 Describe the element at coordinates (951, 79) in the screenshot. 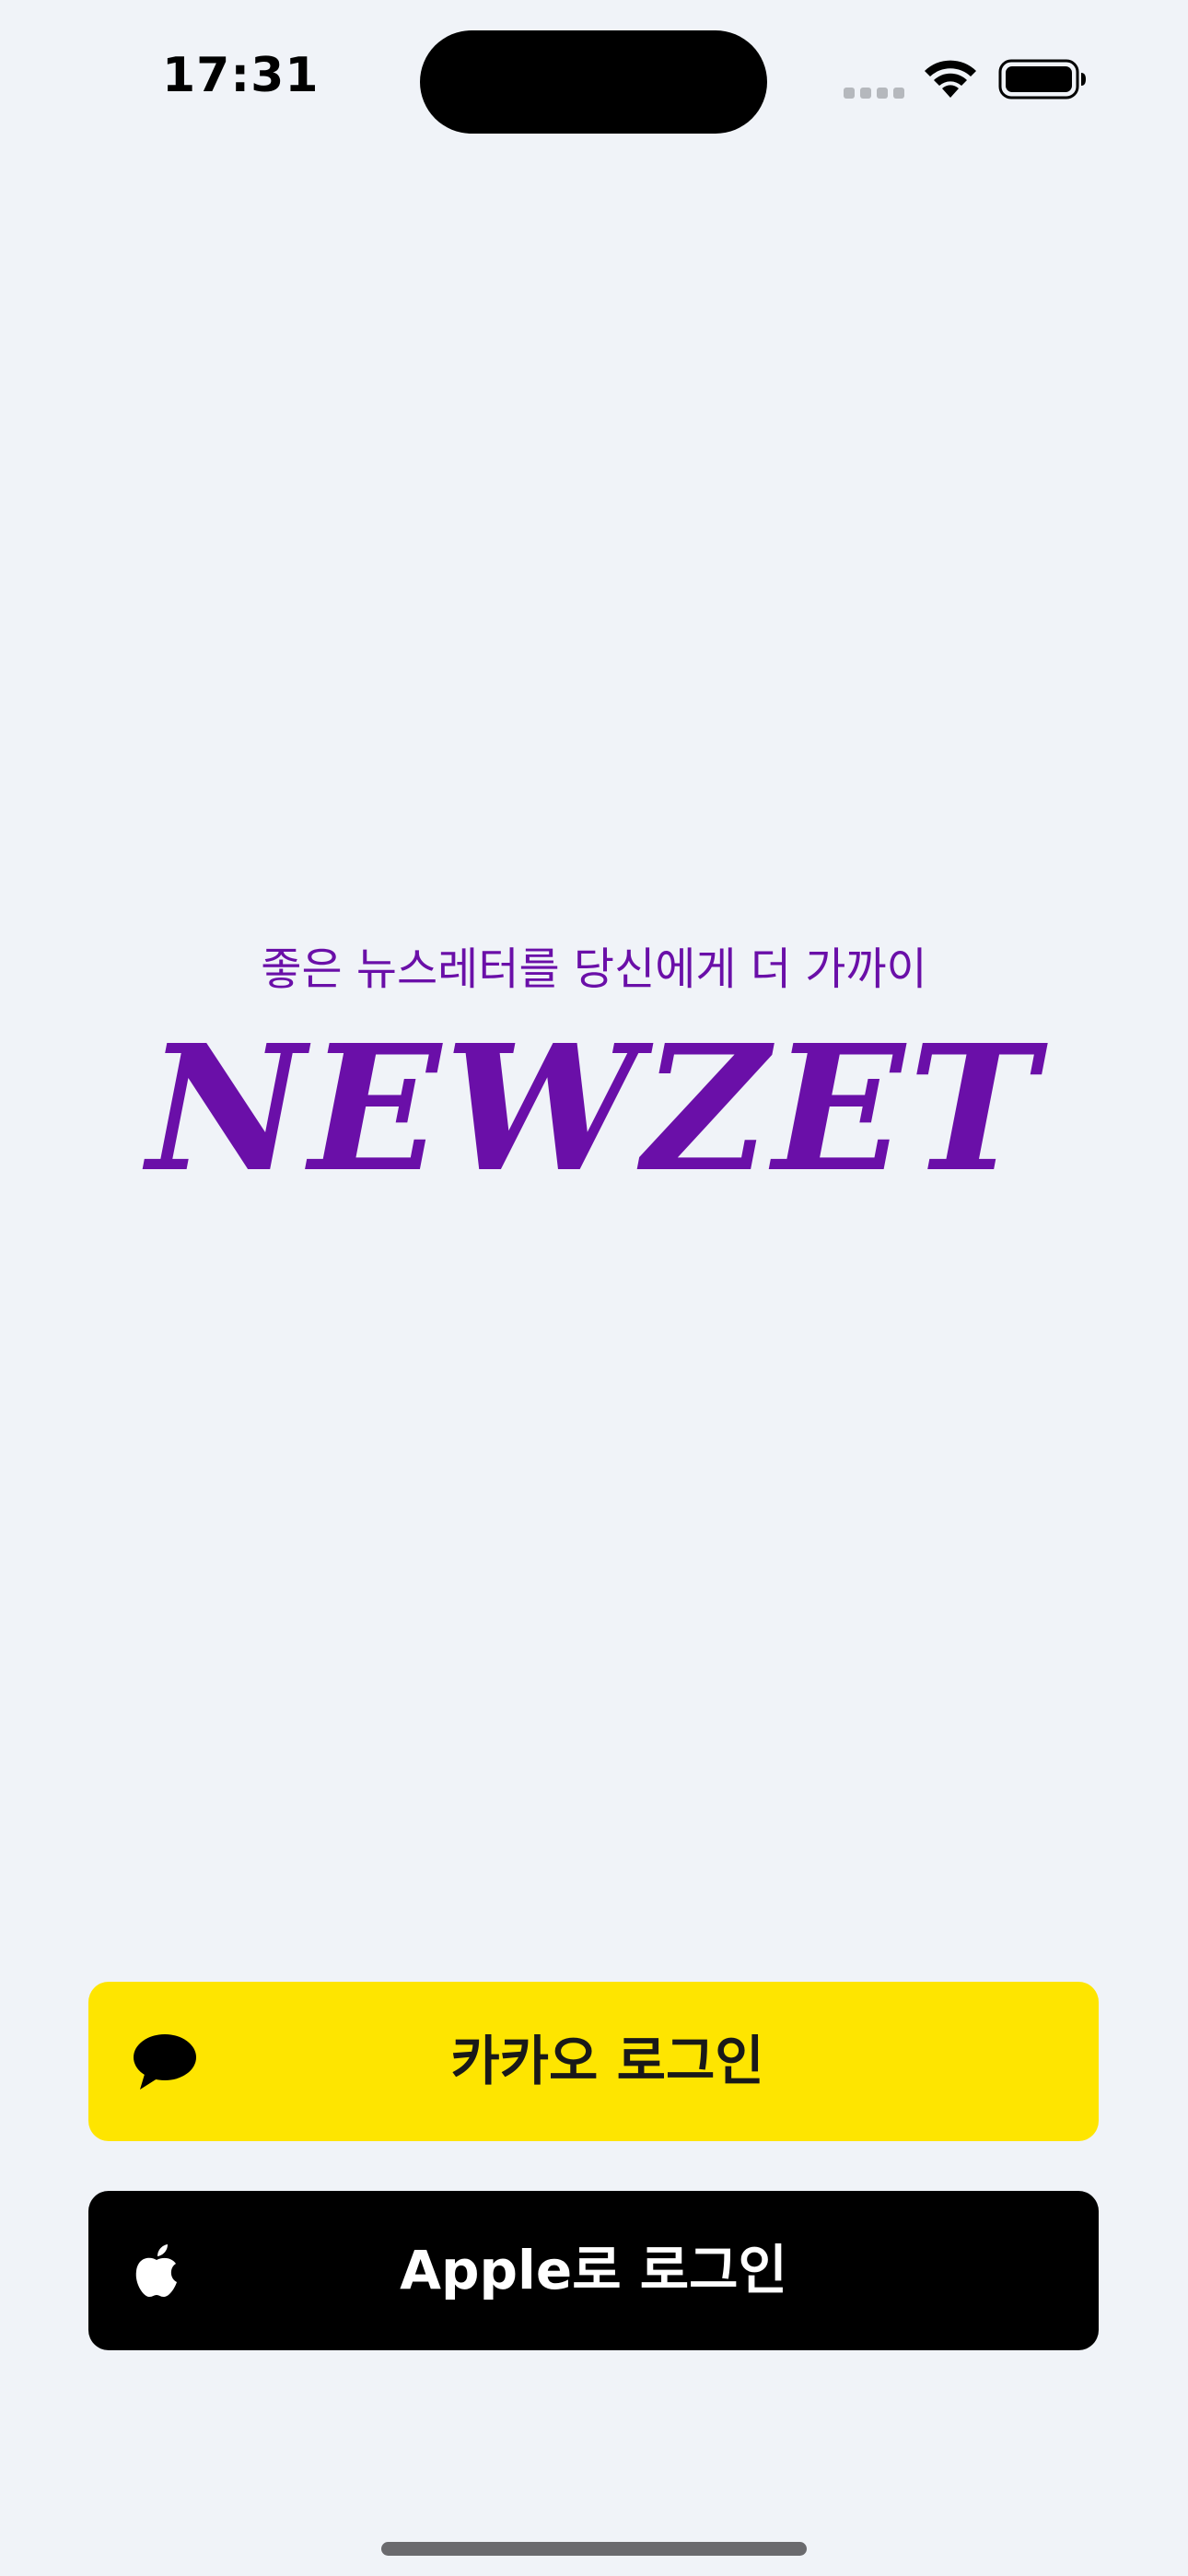

I see `wifi-icon` at that location.